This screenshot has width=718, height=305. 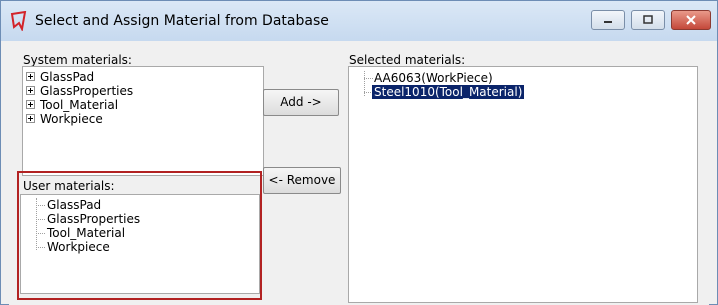 What do you see at coordinates (71, 119) in the screenshot?
I see `tree-node-label: Workpiece` at bounding box center [71, 119].